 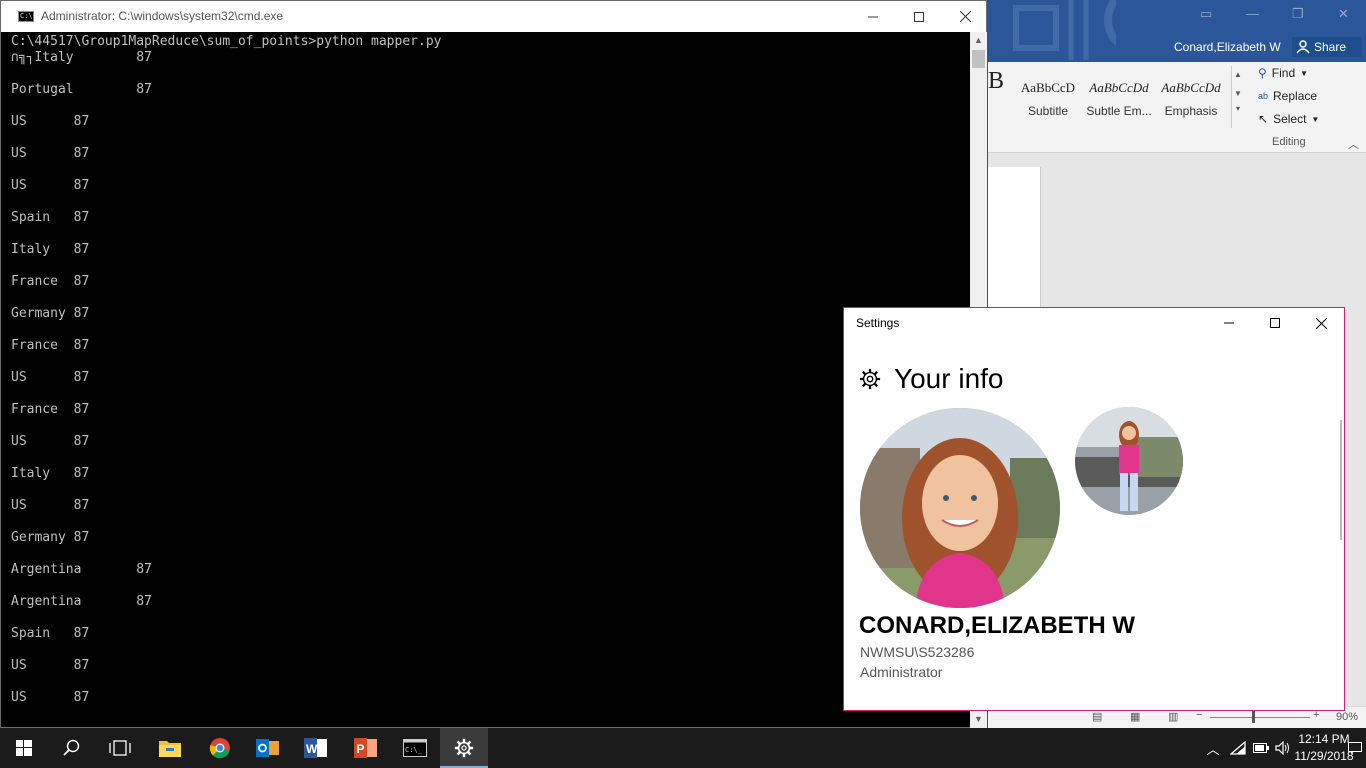 I want to click on battery-icon, so click(x=1261, y=748).